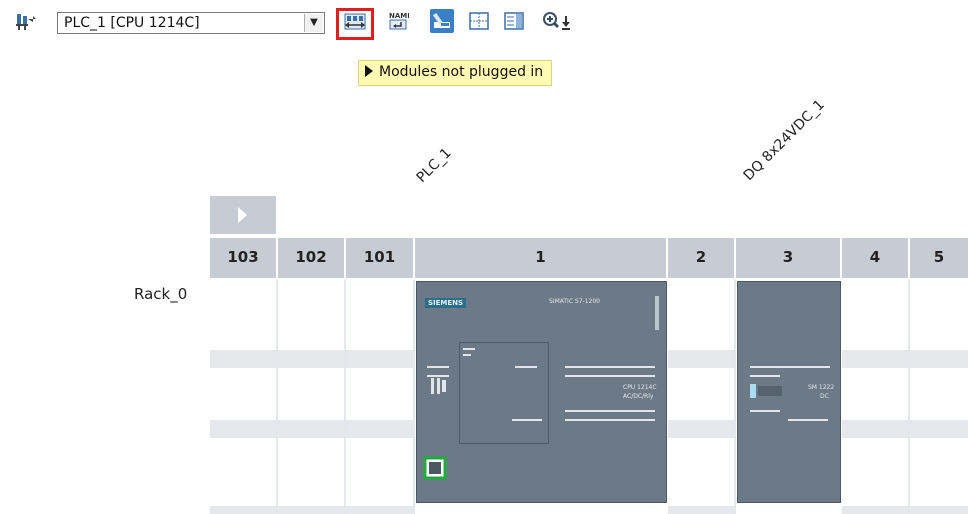 The height and width of the screenshot is (514, 968). Describe the element at coordinates (784, 140) in the screenshot. I see `device-label-dq: DQ 8x24VDC_1` at that location.